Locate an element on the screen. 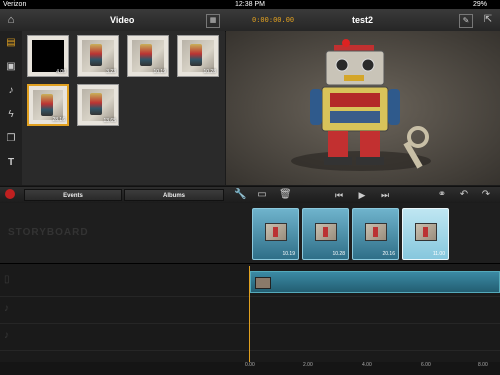 The height and width of the screenshot is (375, 500). photo-icon: ▣ is located at coordinates (11, 67).